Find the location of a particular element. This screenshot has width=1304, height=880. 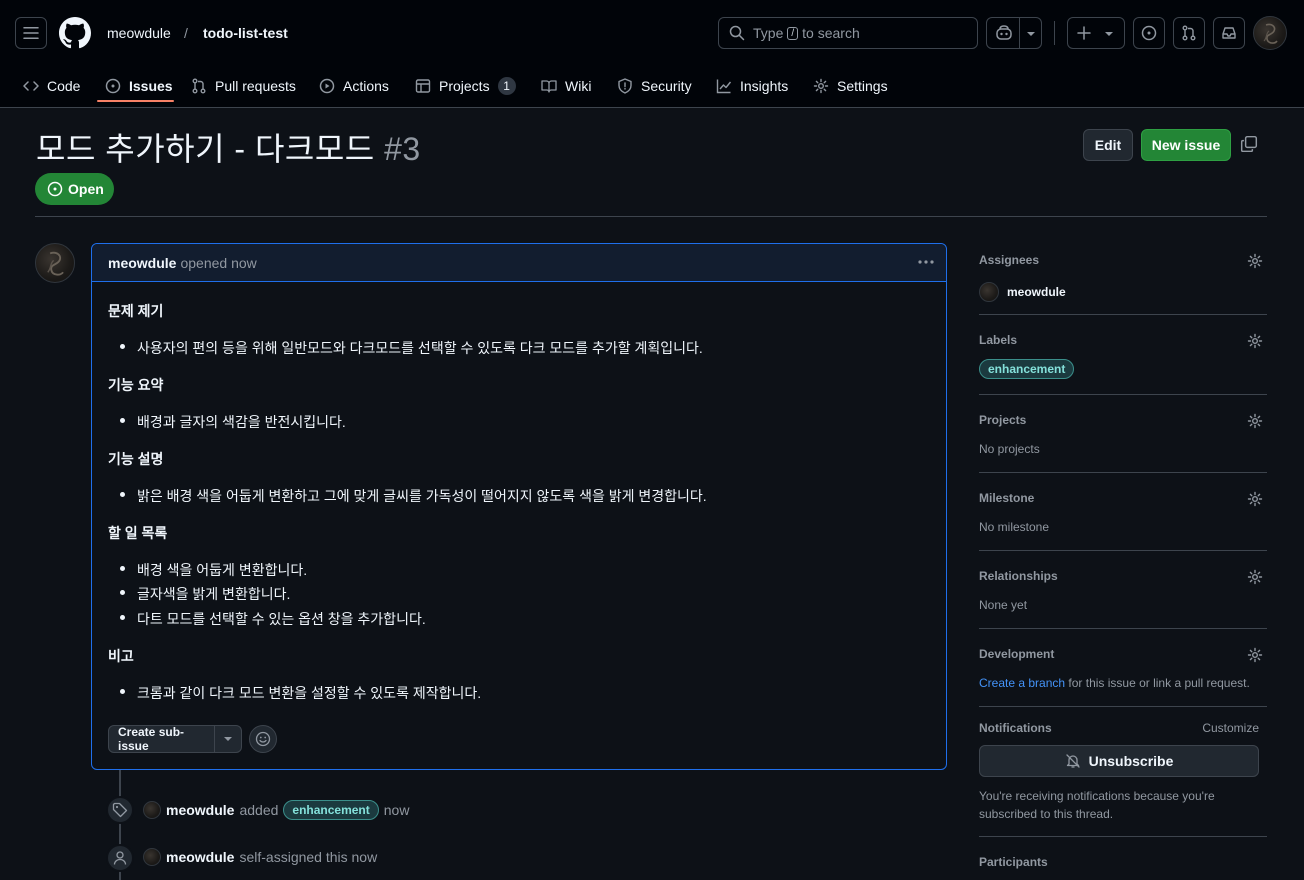

inbox-icon is located at coordinates (1229, 33).